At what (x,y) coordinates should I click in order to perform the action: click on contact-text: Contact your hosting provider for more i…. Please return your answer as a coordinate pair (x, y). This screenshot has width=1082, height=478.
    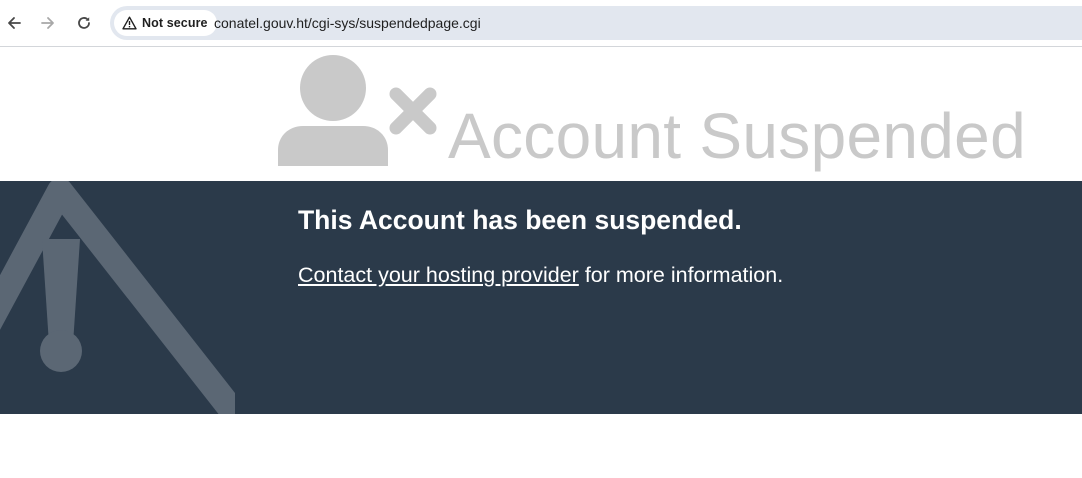
    Looking at the image, I should click on (540, 275).